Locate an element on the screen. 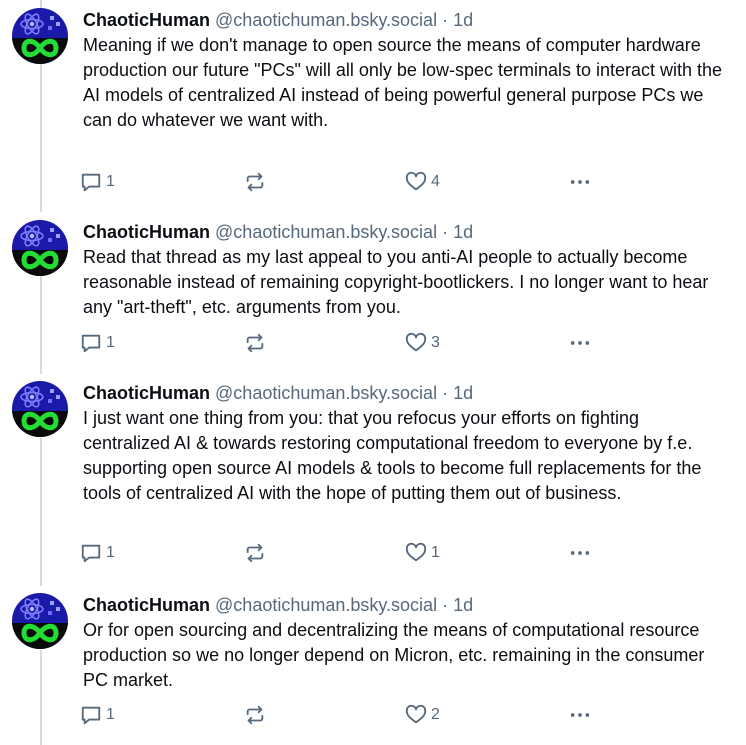  post-actions: 1 3 is located at coordinates (360, 343).